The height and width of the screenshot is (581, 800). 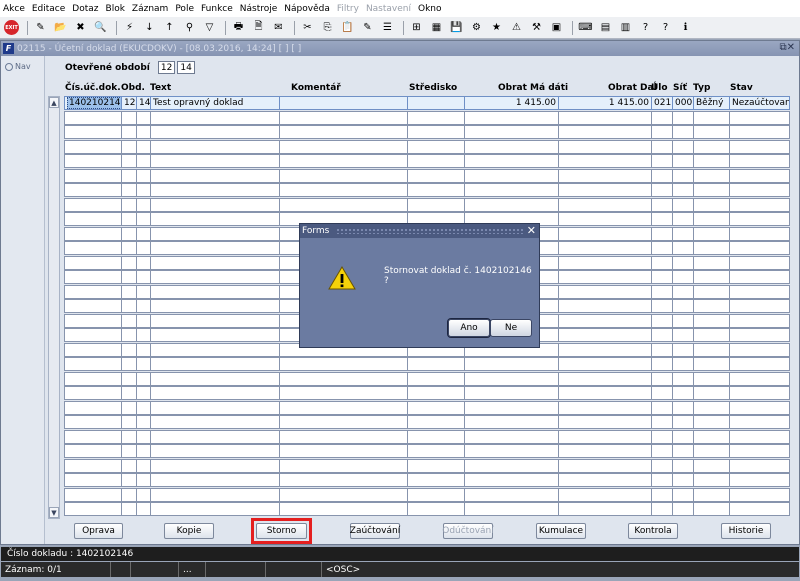 I want to click on zauctovani-button: Zaúčtování, so click(x=375, y=531).